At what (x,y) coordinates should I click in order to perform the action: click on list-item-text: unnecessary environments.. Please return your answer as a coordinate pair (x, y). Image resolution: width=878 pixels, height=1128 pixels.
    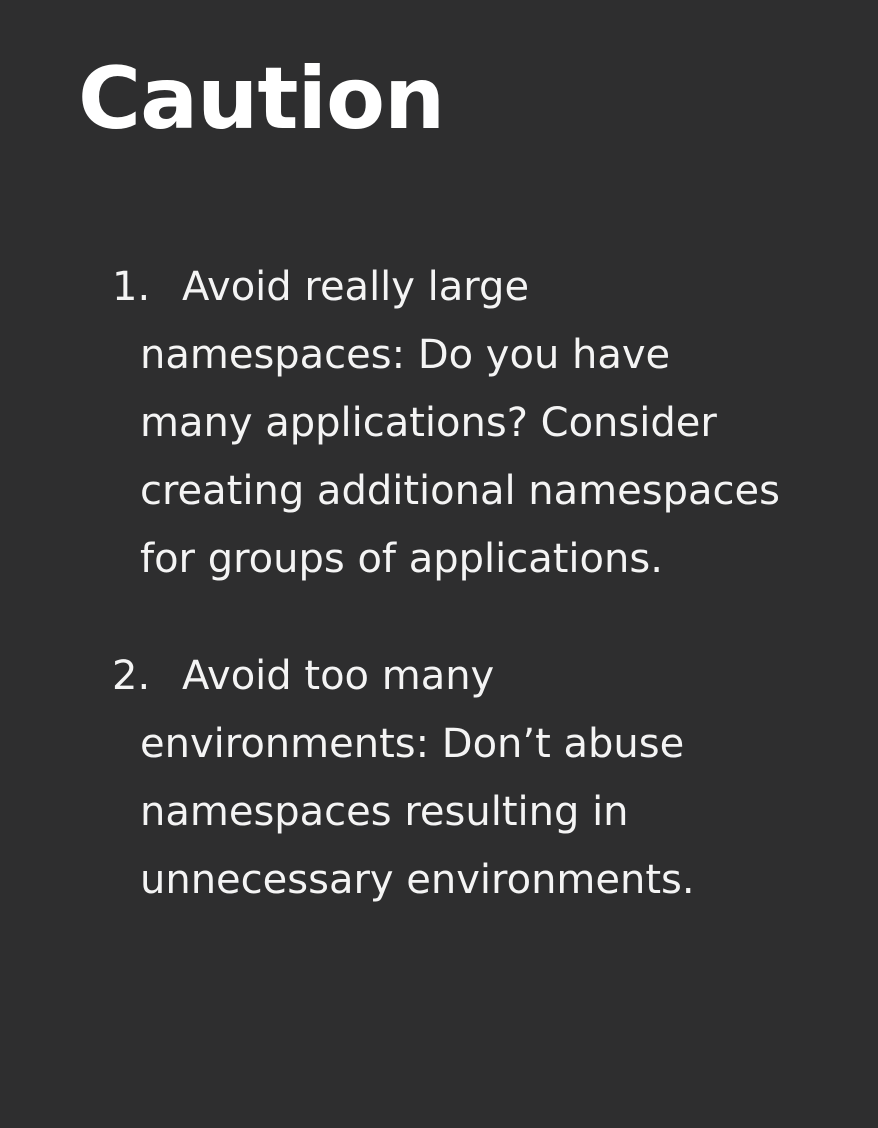
    Looking at the image, I should click on (417, 880).